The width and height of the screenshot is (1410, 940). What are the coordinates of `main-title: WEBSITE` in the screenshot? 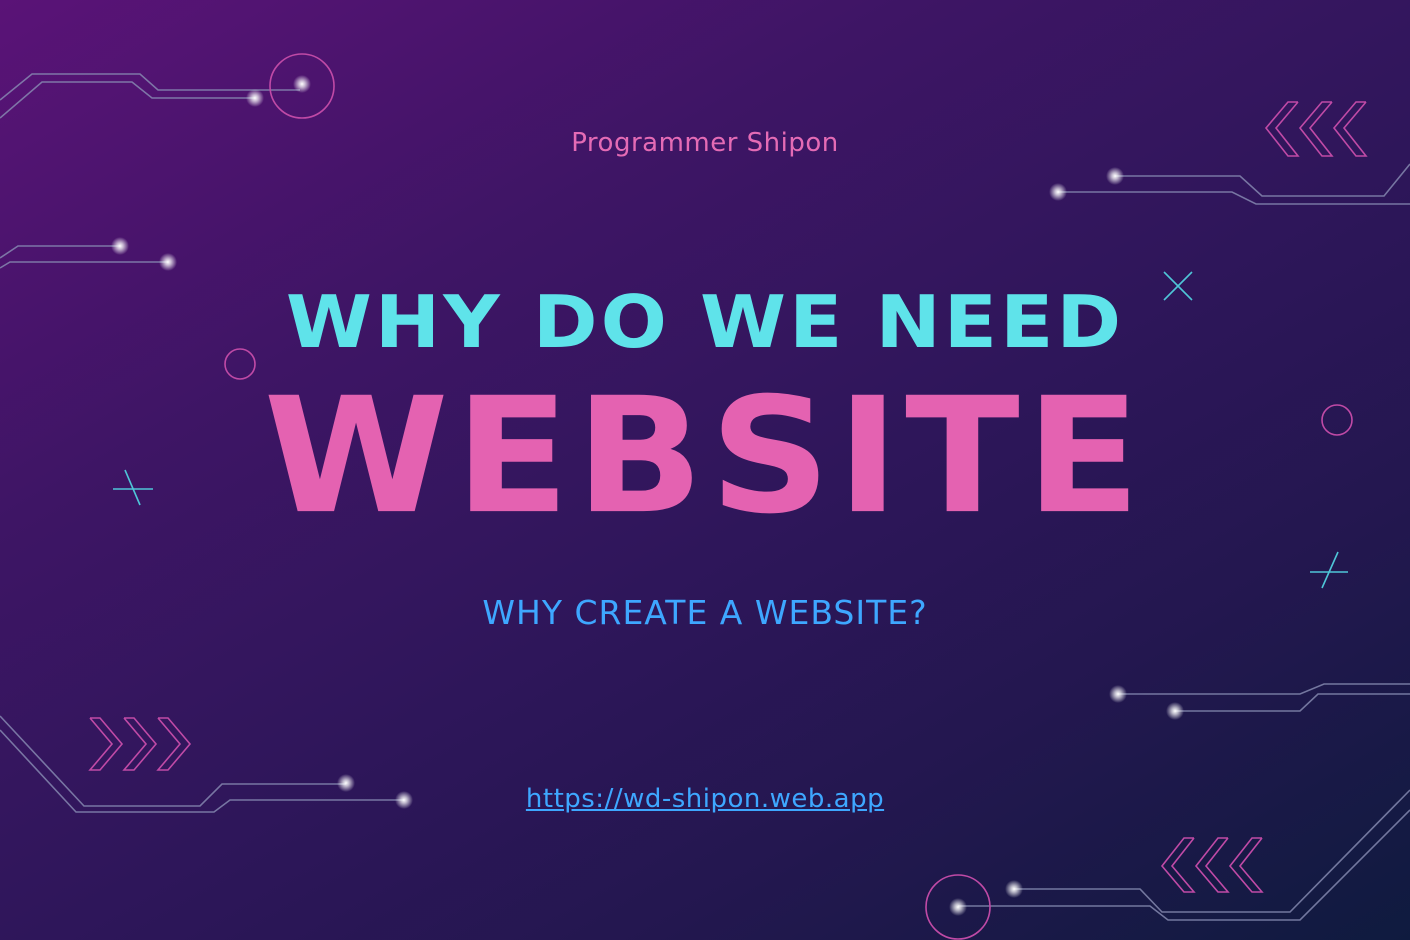 It's located at (705, 456).